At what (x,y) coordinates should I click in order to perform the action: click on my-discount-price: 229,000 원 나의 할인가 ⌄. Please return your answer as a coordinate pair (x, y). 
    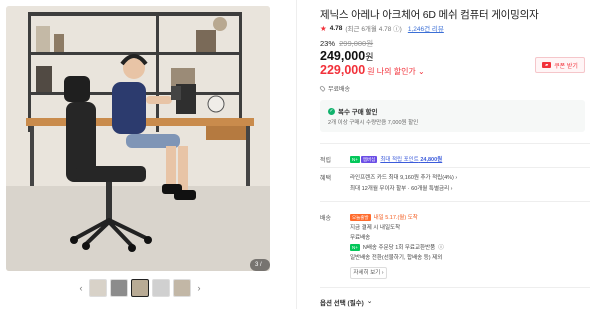
    Looking at the image, I should click on (372, 70).